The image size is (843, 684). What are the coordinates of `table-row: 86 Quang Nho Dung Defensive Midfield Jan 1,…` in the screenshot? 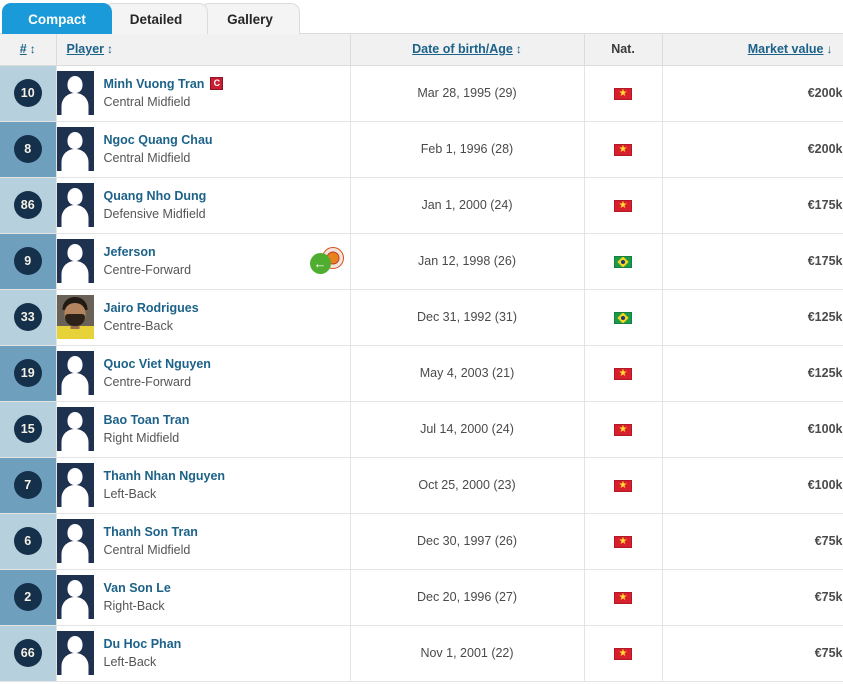 It's located at (421, 205).